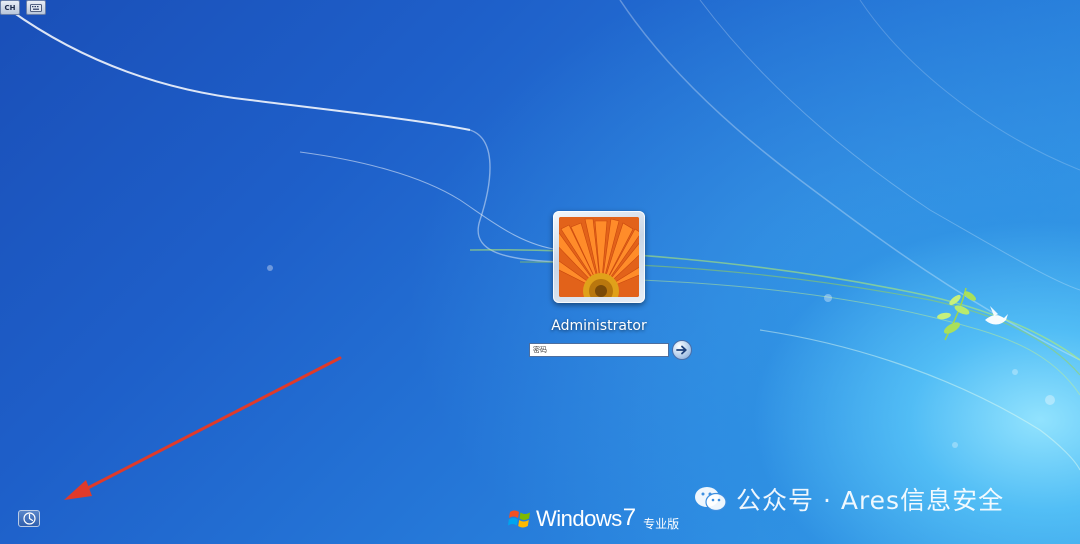 The image size is (1080, 544). What do you see at coordinates (629, 517) in the screenshot?
I see `product-version: 7` at bounding box center [629, 517].